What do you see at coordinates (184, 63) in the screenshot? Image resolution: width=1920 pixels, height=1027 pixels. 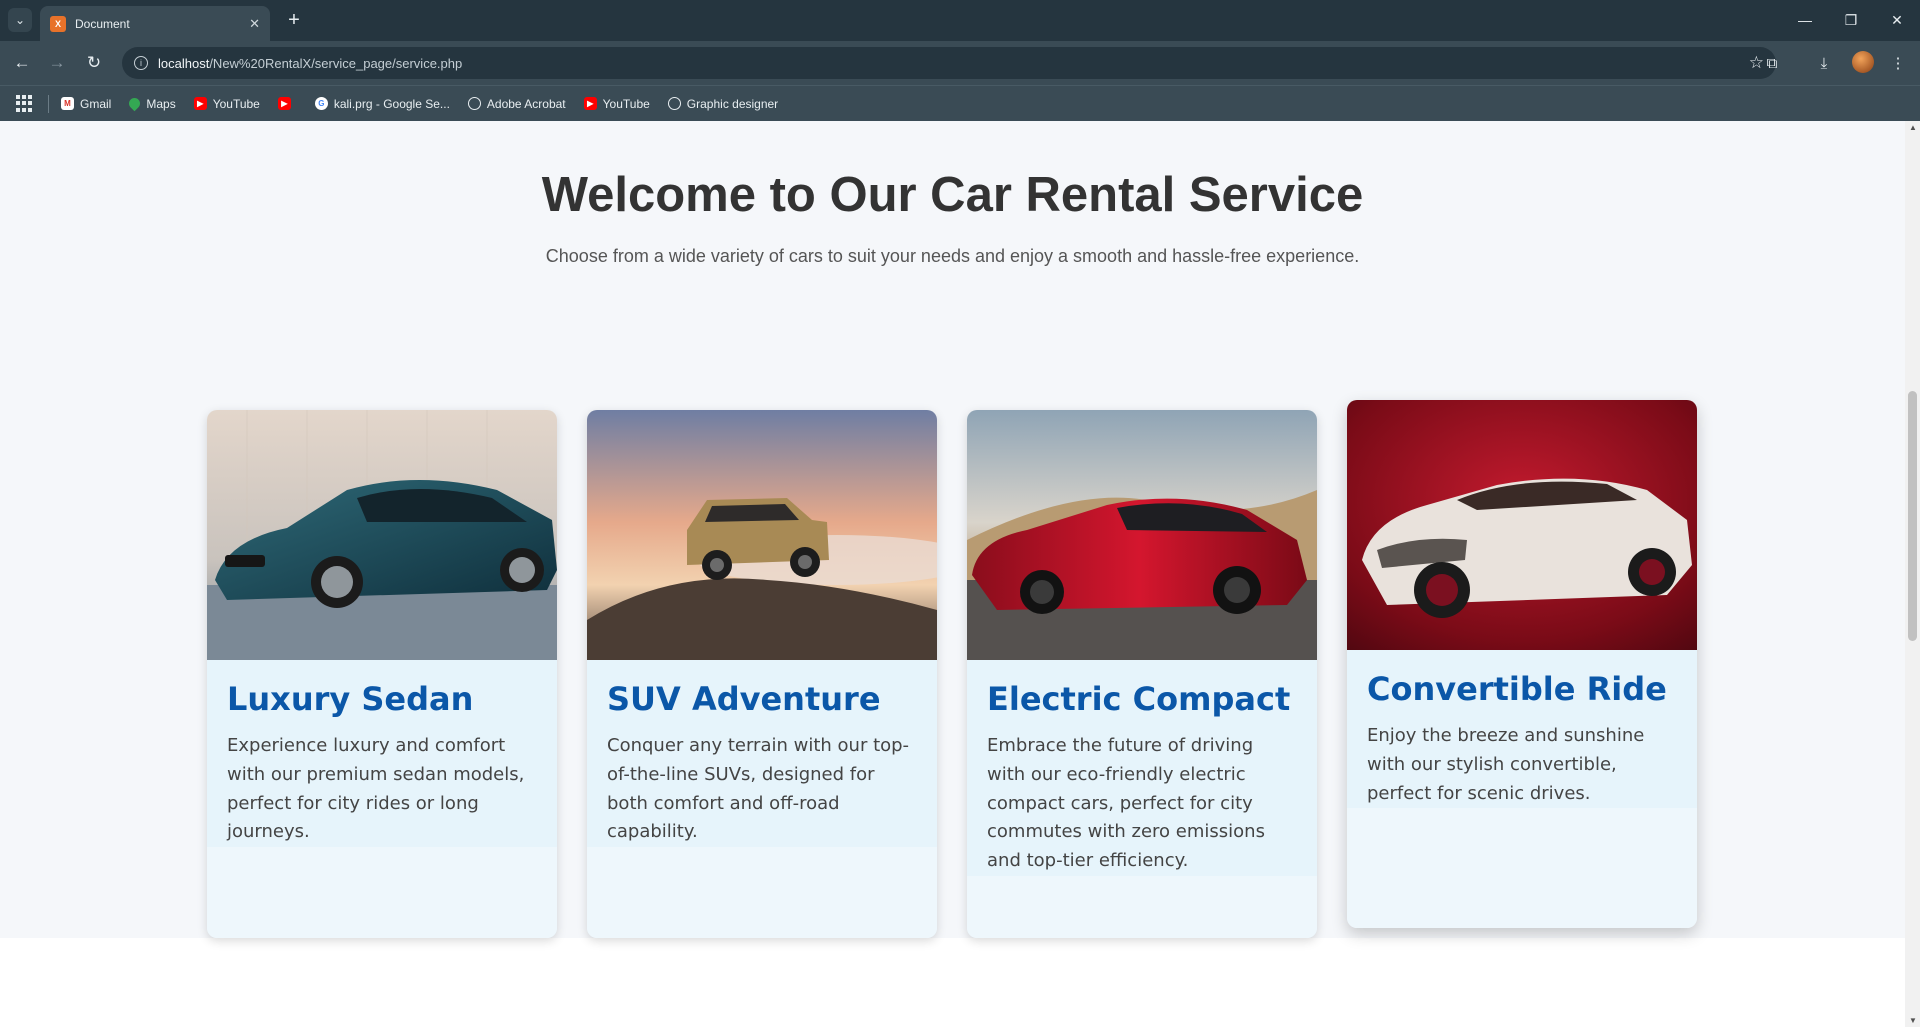 I see `url-host: localhost` at bounding box center [184, 63].